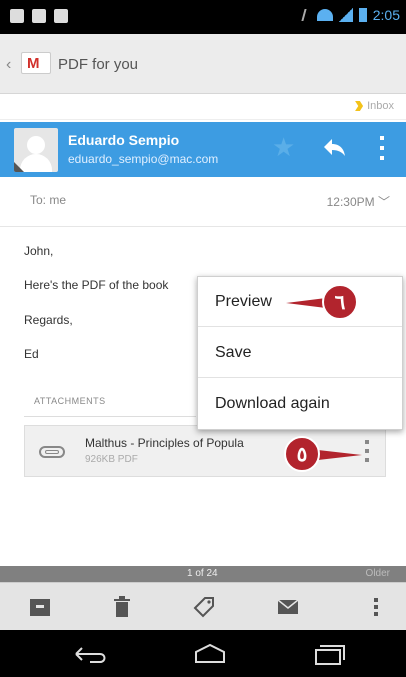 This screenshot has width=406, height=677. What do you see at coordinates (345, 15) in the screenshot?
I see `signal-icon` at bounding box center [345, 15].